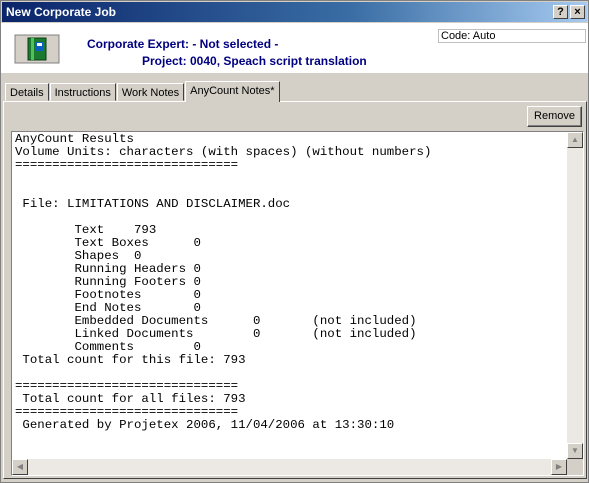 The width and height of the screenshot is (589, 483). I want to click on tab-anycount-notes: AnyCount Notes*, so click(232, 91).